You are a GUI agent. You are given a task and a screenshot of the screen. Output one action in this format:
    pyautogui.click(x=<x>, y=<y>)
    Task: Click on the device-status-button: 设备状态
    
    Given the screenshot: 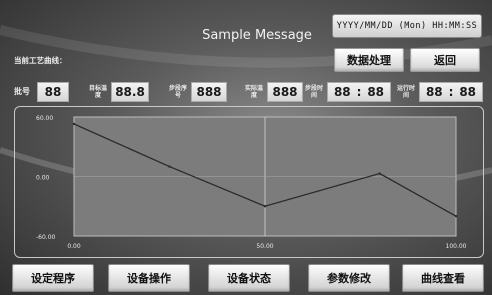 What is the action you would take?
    pyautogui.click(x=249, y=278)
    